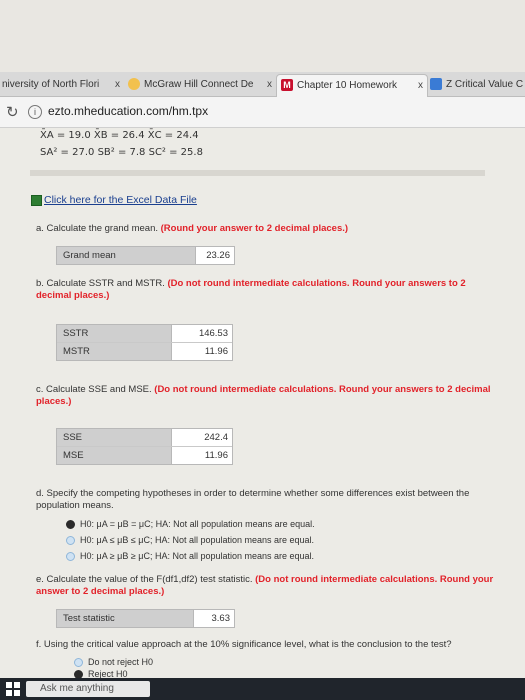 The width and height of the screenshot is (525, 700). Describe the element at coordinates (347, 85) in the screenshot. I see `tab-label: Chapter 10 Homework` at that location.